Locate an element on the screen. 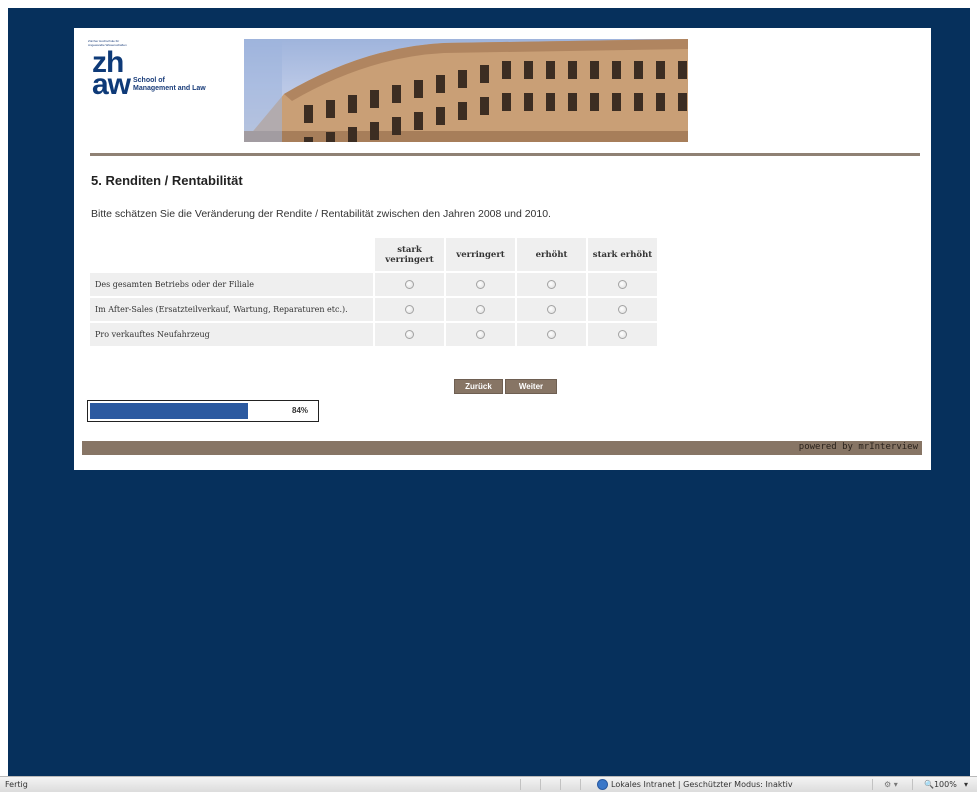 This screenshot has width=977, height=792. building-illustration is located at coordinates (466, 90).